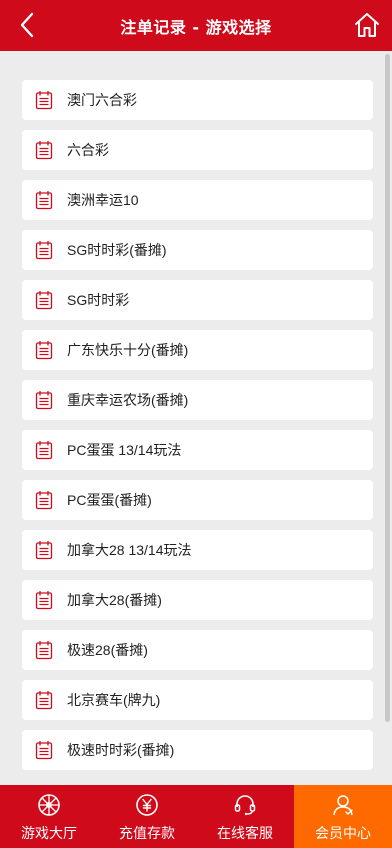  I want to click on bottom-tab-bar: 游戏大厅 充值存款 在线客服 会员中心, so click(196, 816).